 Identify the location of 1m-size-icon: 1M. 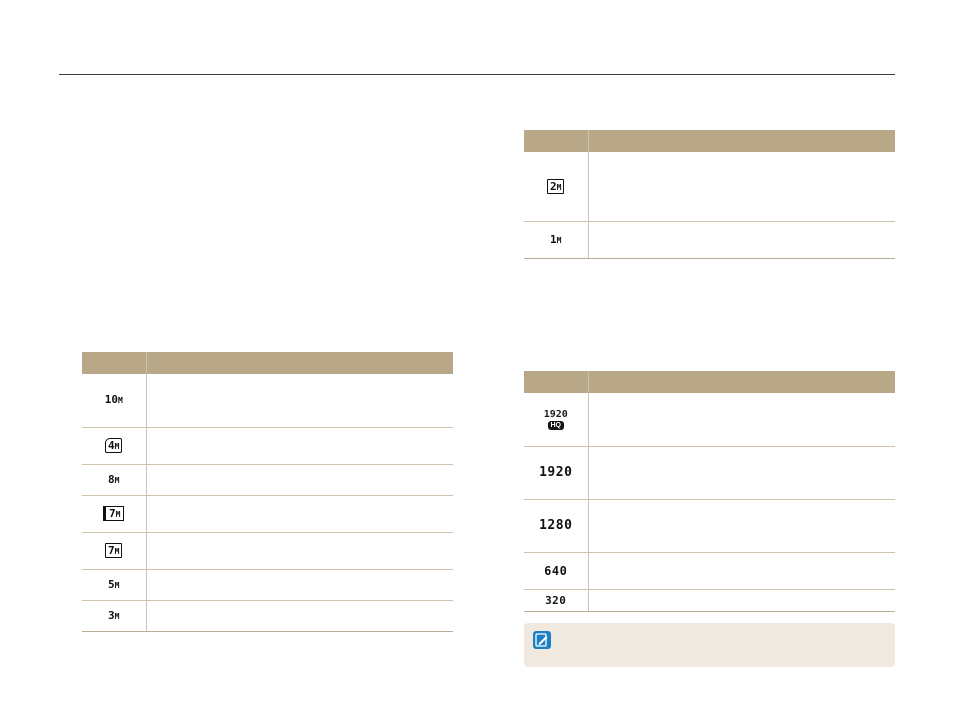
(556, 239).